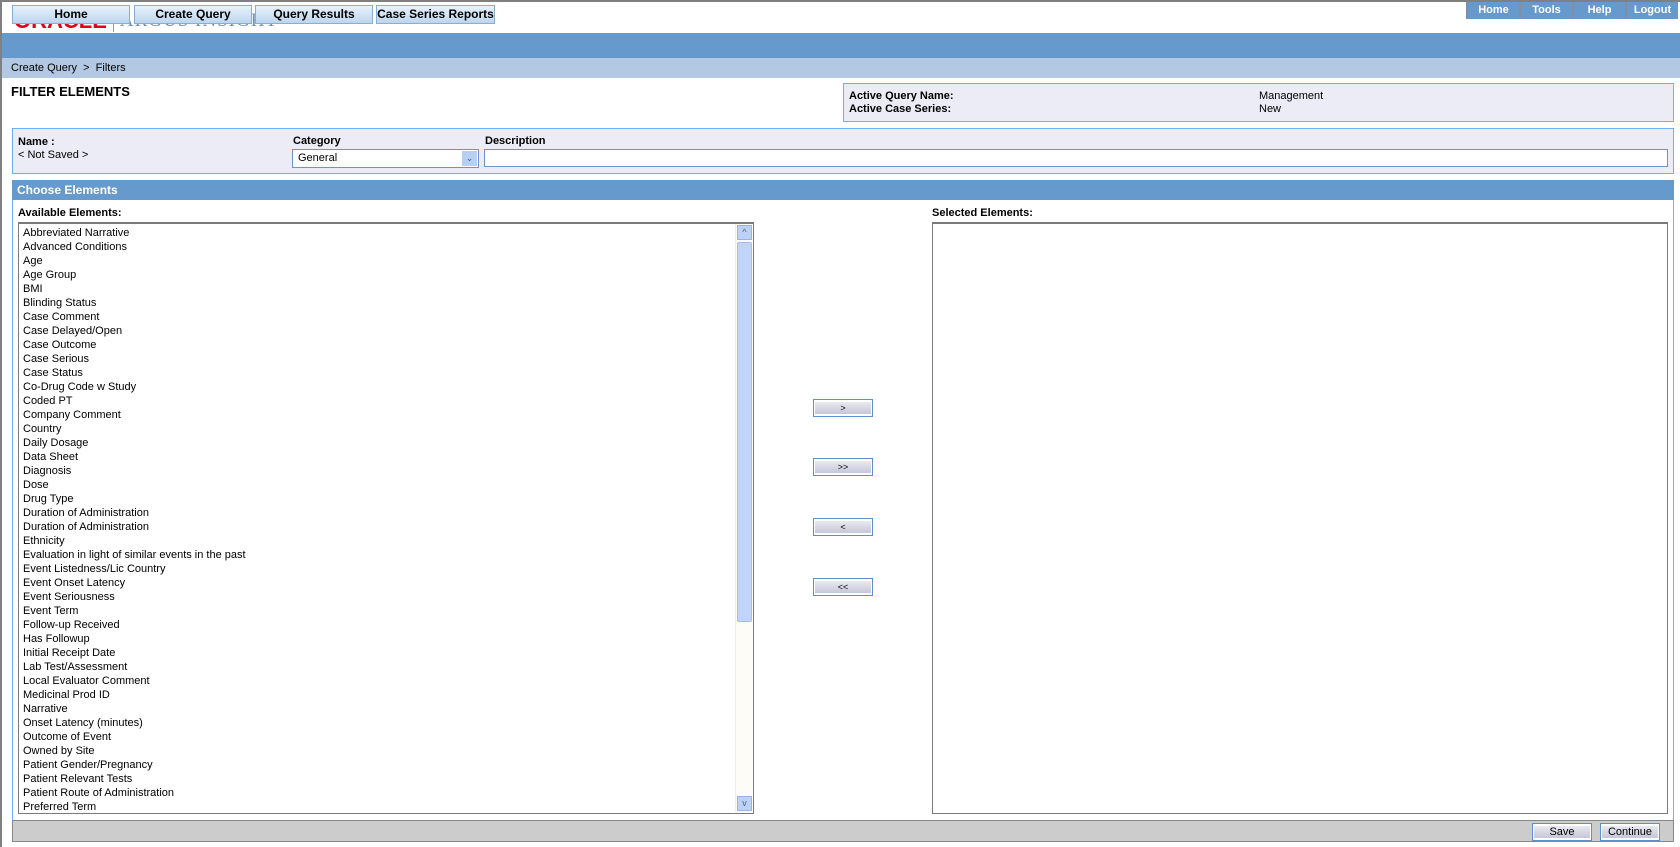 The height and width of the screenshot is (847, 1680). Describe the element at coordinates (388, 709) in the screenshot. I see `list-item: Narrative` at that location.